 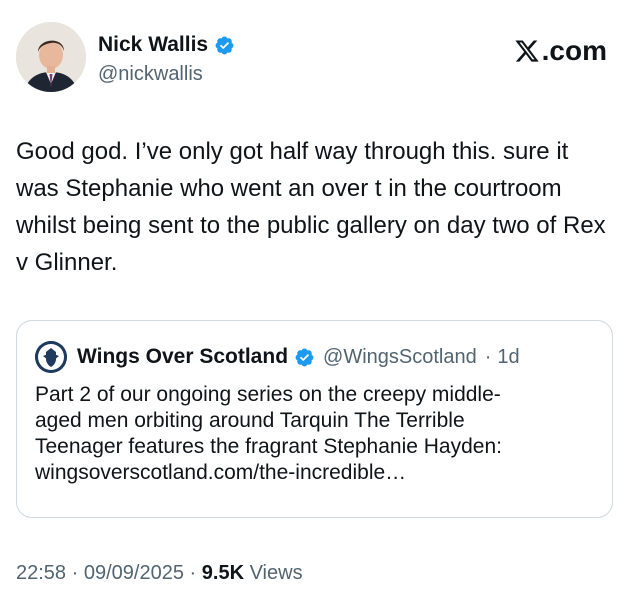 I want to click on author-avatar, so click(x=51, y=57).